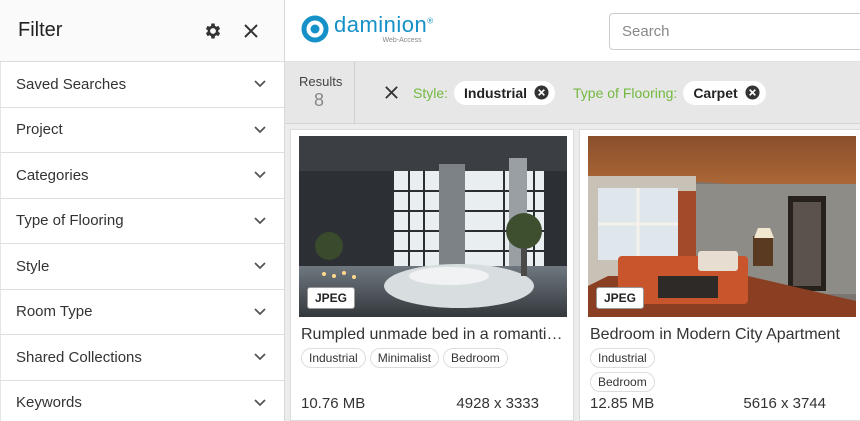 The height and width of the screenshot is (421, 860). I want to click on filter-section-label: Shared Collections, so click(79, 357).